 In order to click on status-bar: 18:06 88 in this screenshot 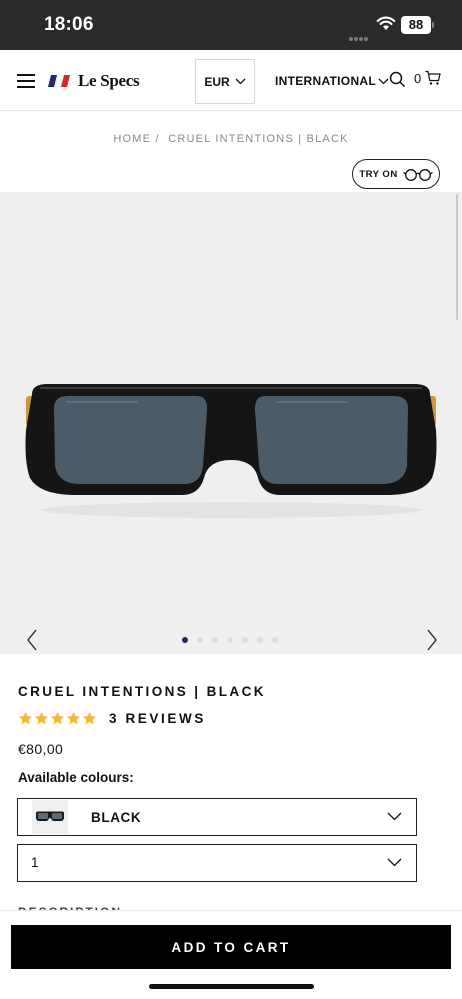, I will do `click(231, 25)`.